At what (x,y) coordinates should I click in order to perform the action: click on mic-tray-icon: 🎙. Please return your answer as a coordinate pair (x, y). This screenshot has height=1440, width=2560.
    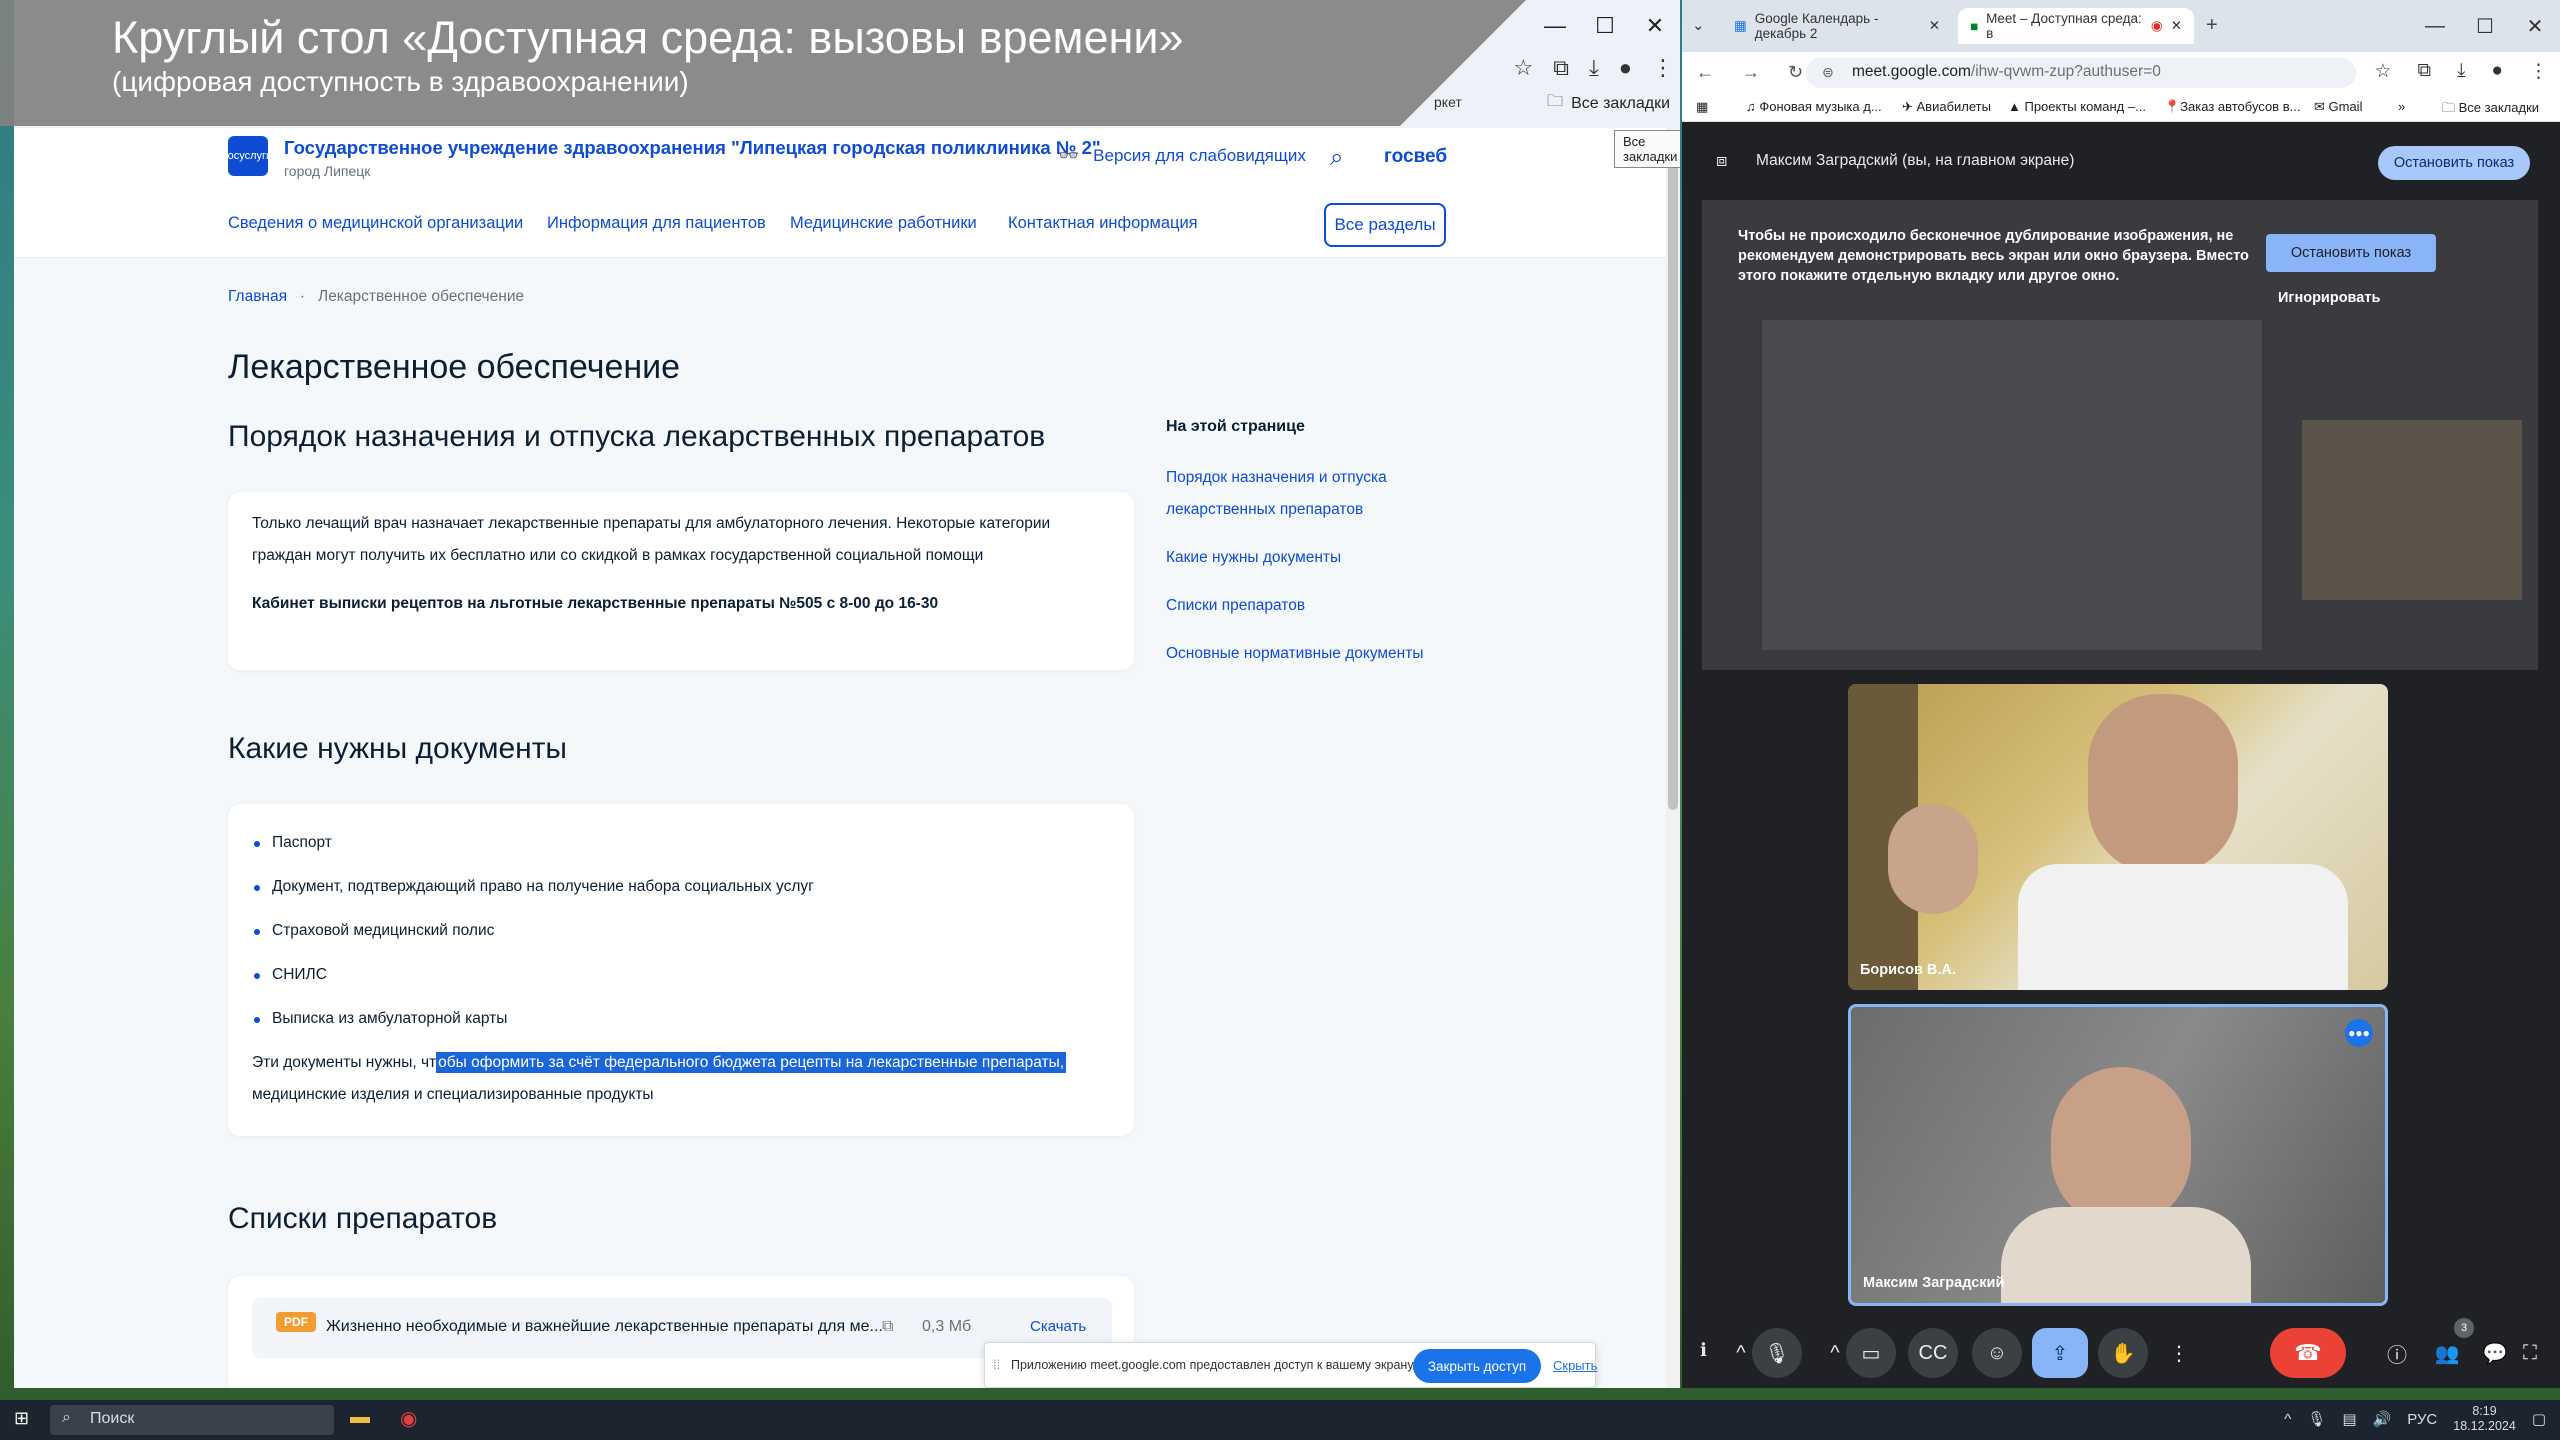
    Looking at the image, I should click on (2316, 1419).